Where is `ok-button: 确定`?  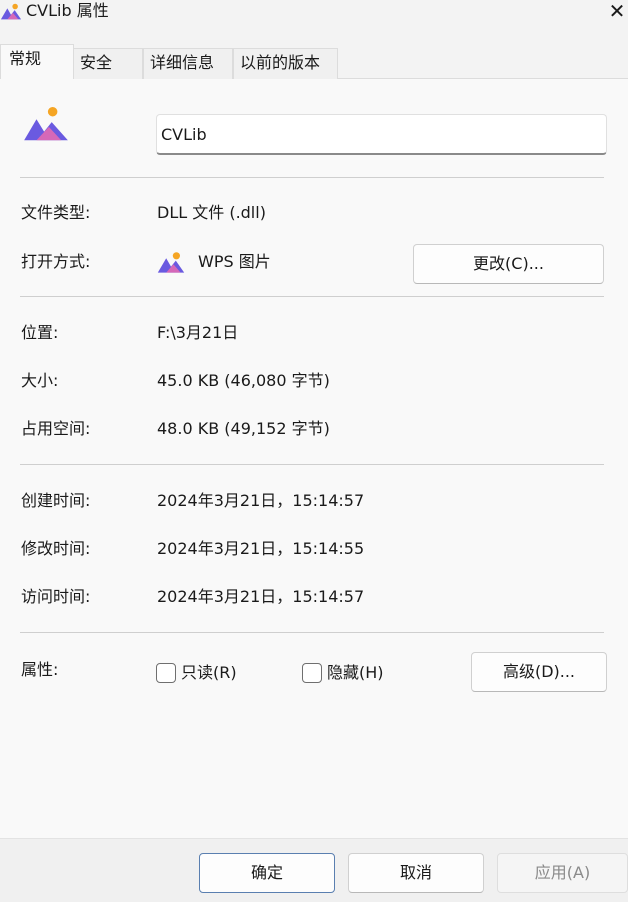
ok-button: 确定 is located at coordinates (267, 873).